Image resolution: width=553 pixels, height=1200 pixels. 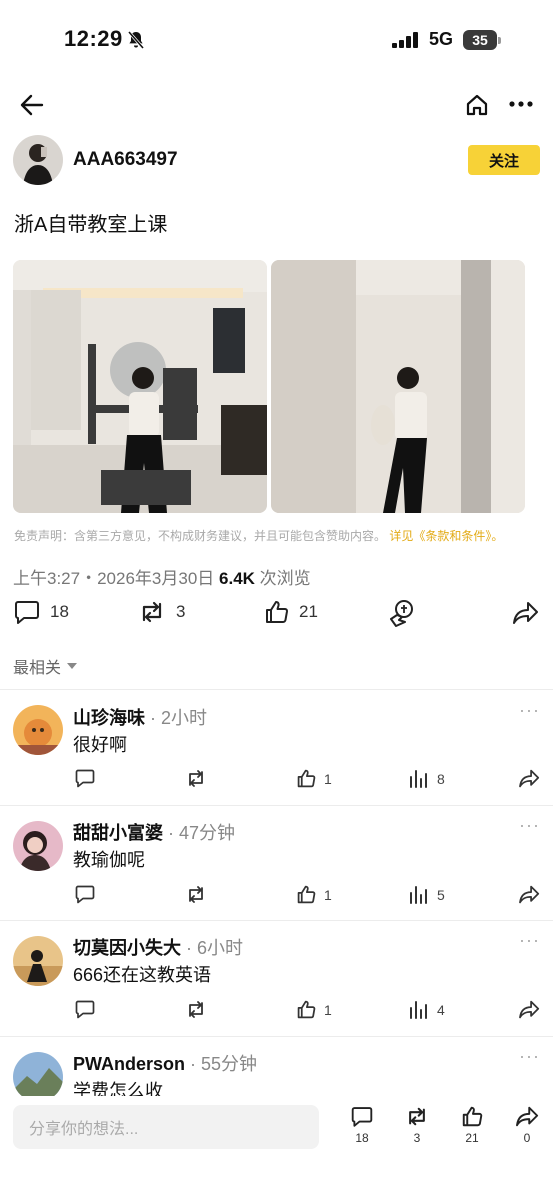 What do you see at coordinates (521, 104) in the screenshot?
I see `more-options-icon` at bounding box center [521, 104].